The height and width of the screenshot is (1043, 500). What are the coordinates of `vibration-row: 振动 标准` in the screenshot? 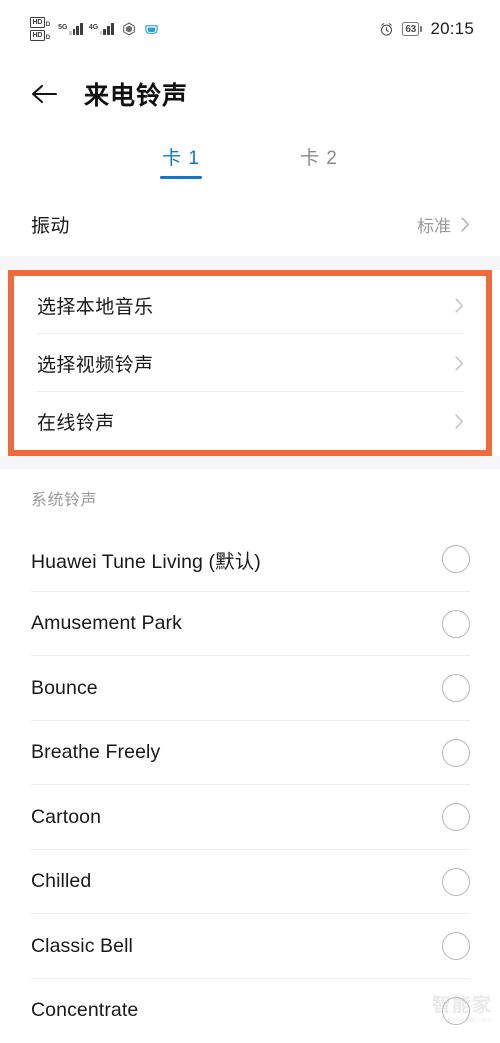 It's located at (250, 224).